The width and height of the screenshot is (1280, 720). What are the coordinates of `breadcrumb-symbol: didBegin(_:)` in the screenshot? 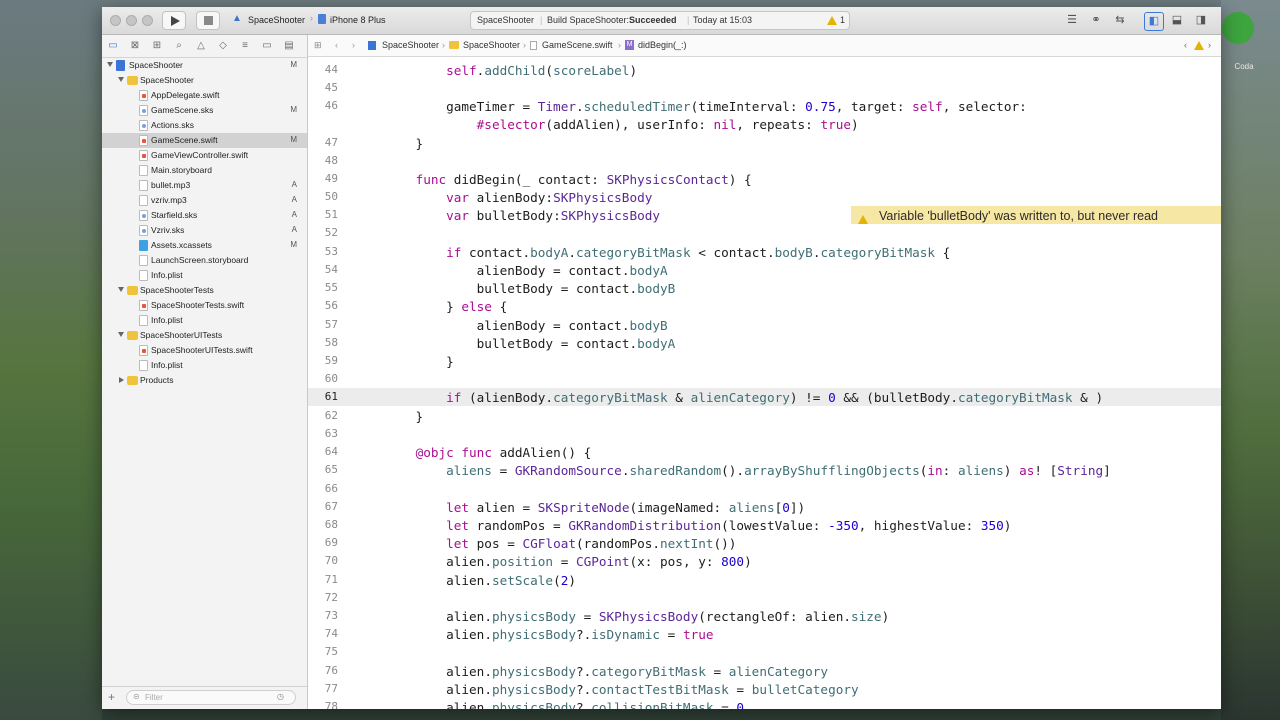 It's located at (662, 45).